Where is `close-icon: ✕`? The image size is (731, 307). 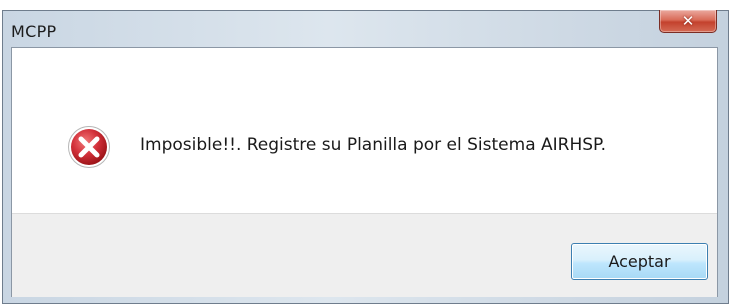 close-icon: ✕ is located at coordinates (688, 20).